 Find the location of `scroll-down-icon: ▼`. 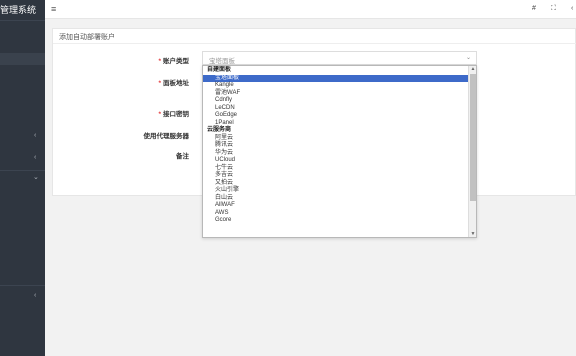

scroll-down-icon: ▼ is located at coordinates (472, 234).